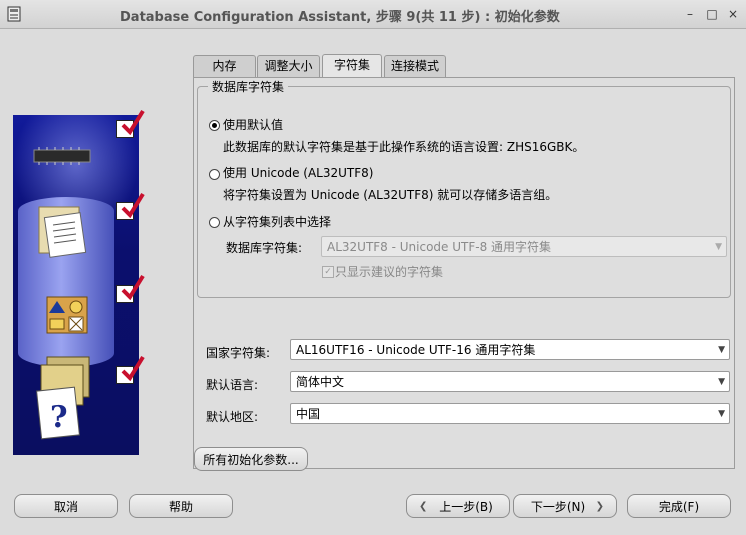  Describe the element at coordinates (510, 349) in the screenshot. I see `national-charset-select: AL16UTF16 - Unicode UTF-16 通用字符集 ▼` at that location.